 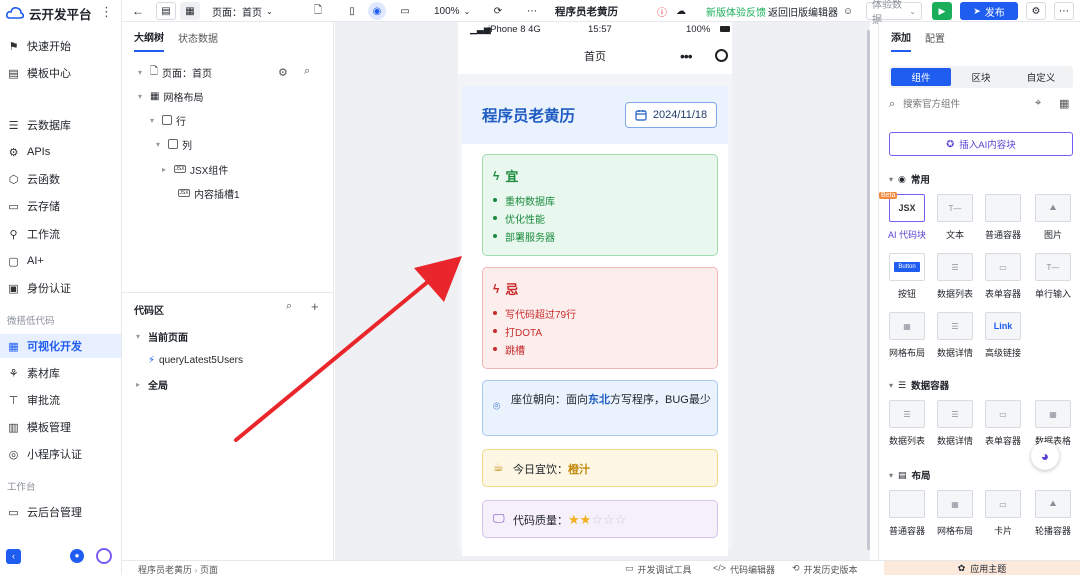 I want to click on user-icon: ☺, so click(x=848, y=11).